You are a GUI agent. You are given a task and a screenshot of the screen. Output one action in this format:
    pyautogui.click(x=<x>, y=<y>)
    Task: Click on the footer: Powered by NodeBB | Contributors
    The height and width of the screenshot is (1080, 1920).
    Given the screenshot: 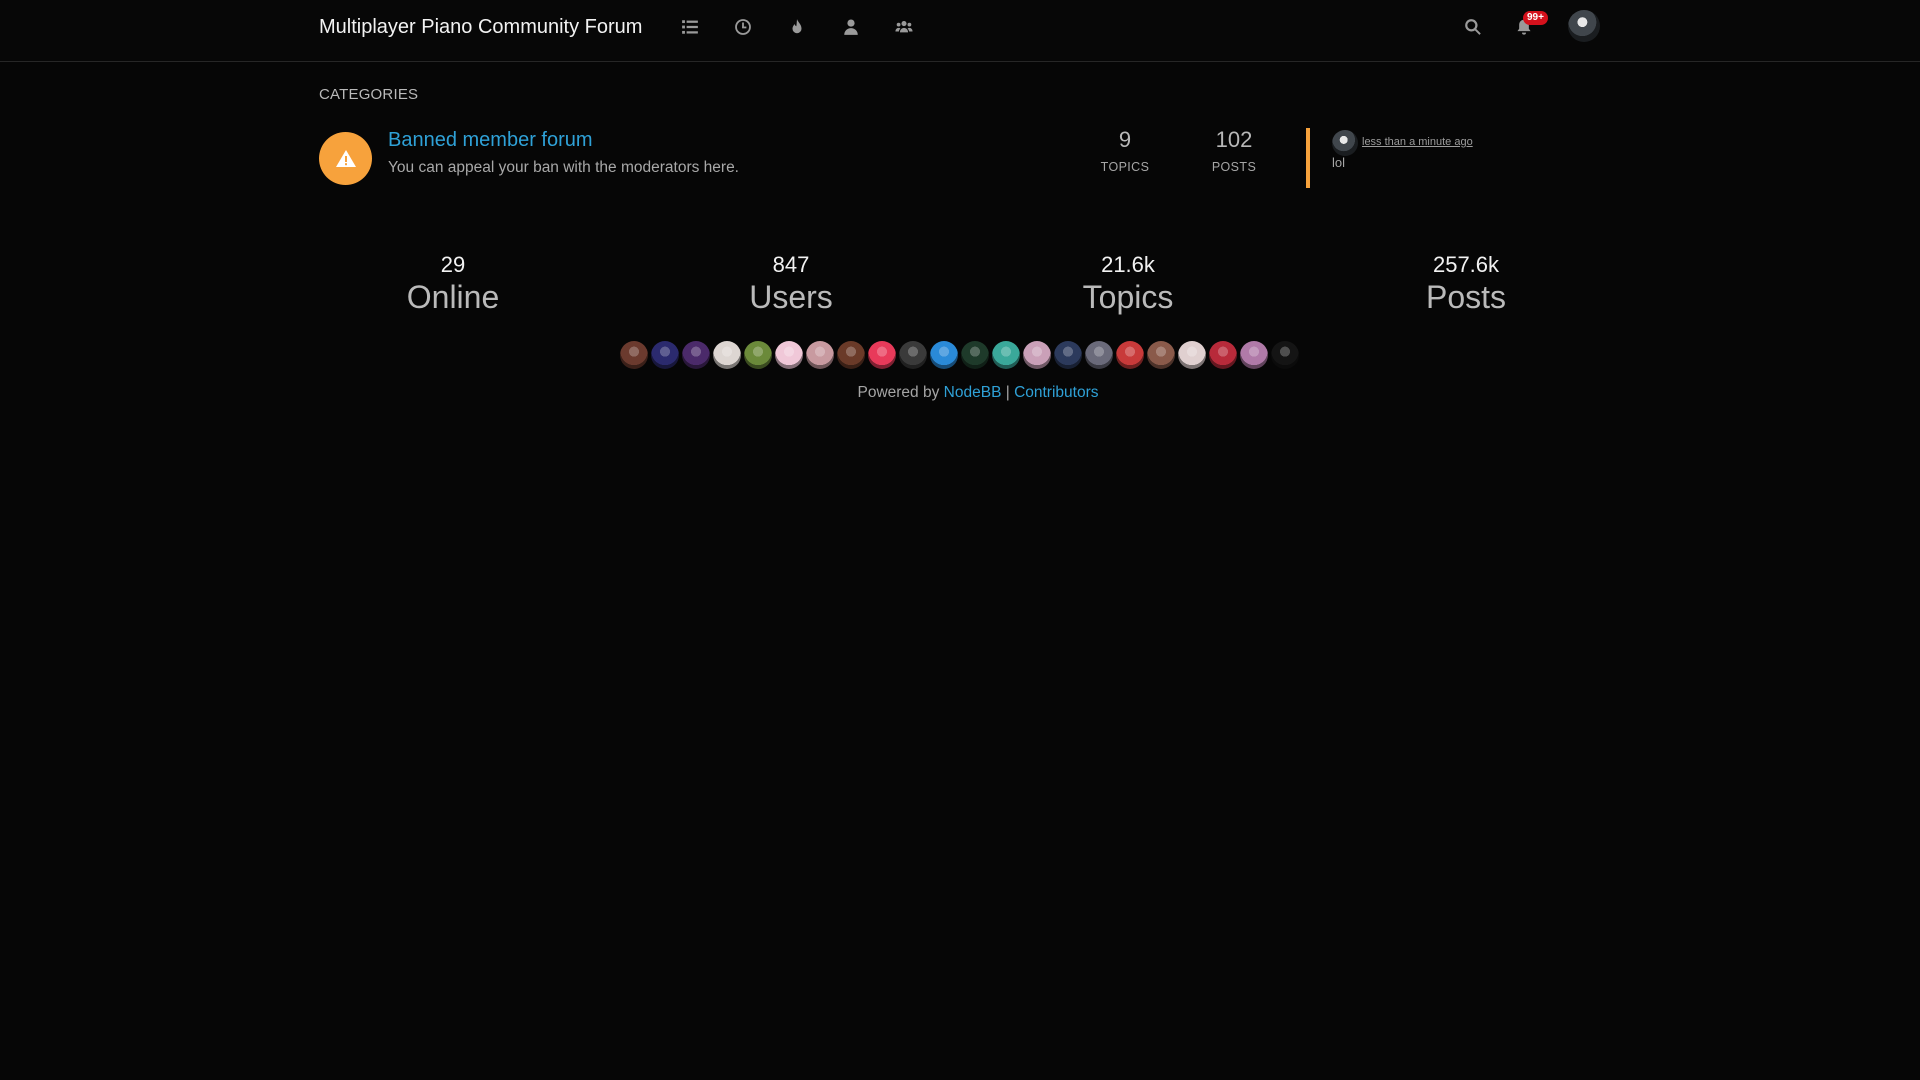 What is the action you would take?
    pyautogui.click(x=960, y=393)
    